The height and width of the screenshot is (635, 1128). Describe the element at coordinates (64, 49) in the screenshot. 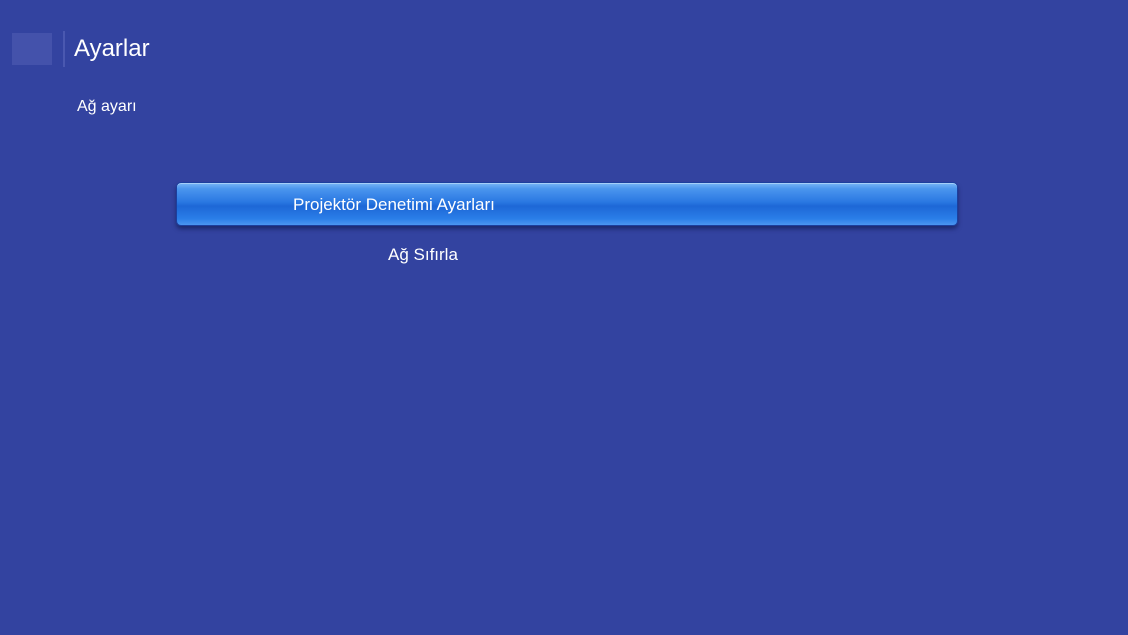

I see `header-divider` at that location.